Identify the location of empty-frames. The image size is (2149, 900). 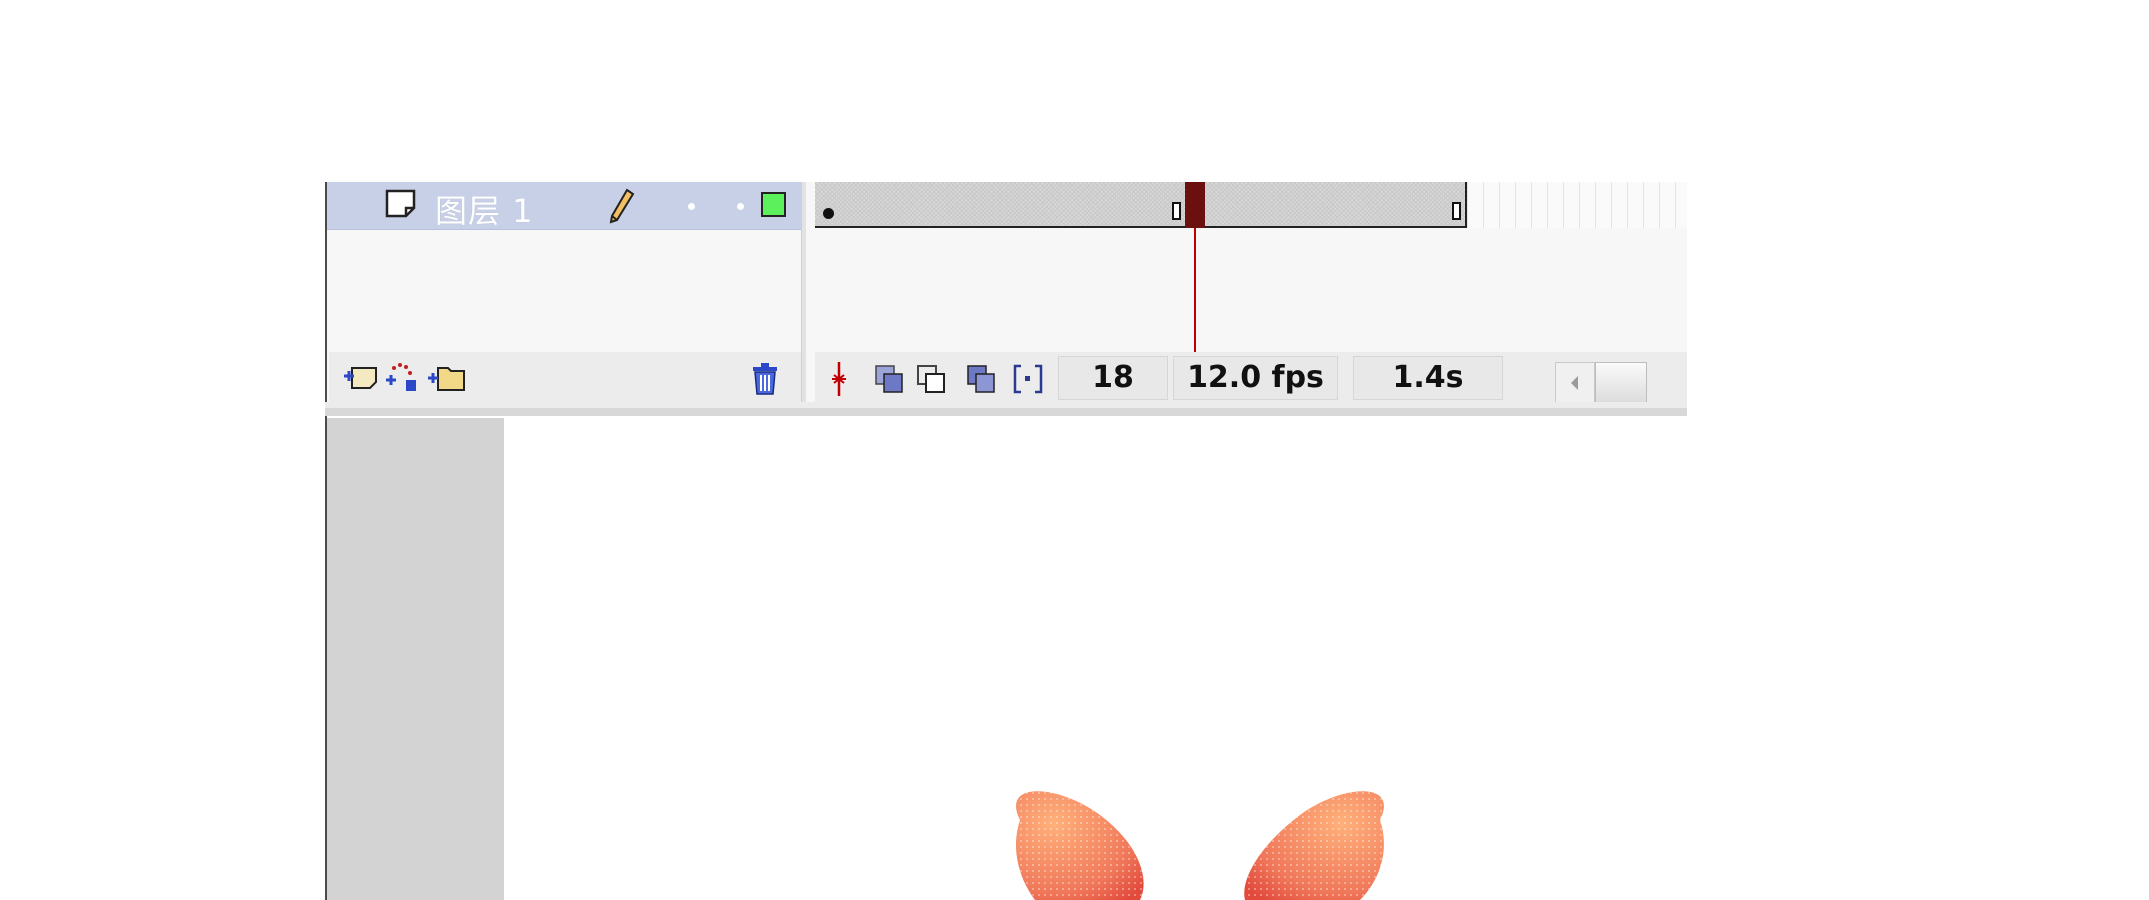
(1577, 205).